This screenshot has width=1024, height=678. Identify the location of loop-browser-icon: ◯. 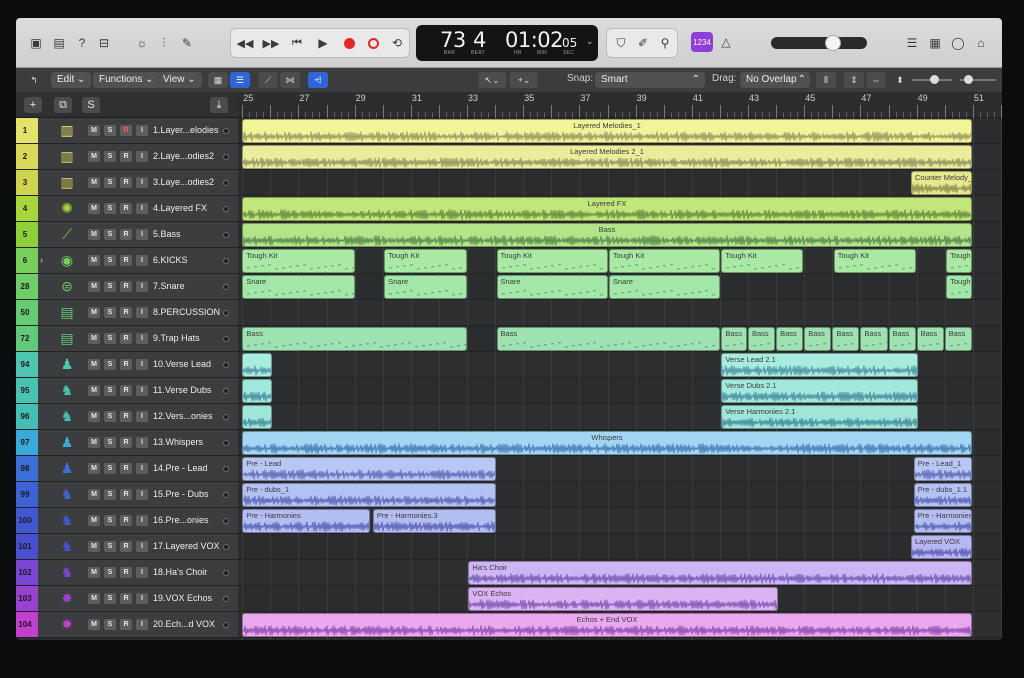
(958, 43).